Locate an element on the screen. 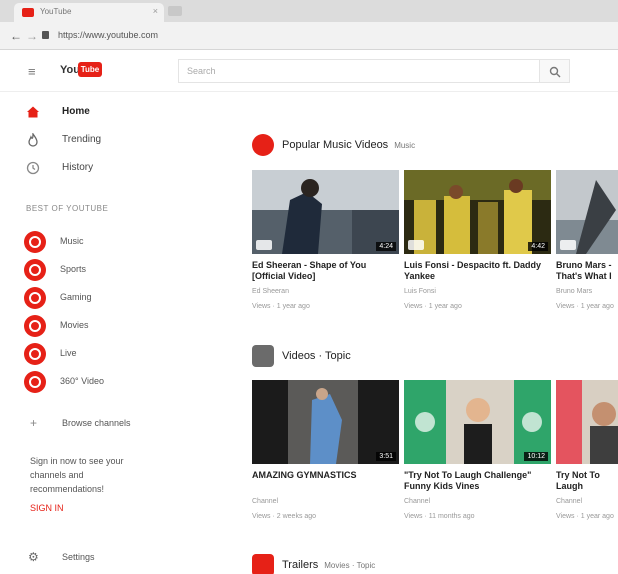 This screenshot has width=618, height=574. movies-icon is located at coordinates (35, 326).